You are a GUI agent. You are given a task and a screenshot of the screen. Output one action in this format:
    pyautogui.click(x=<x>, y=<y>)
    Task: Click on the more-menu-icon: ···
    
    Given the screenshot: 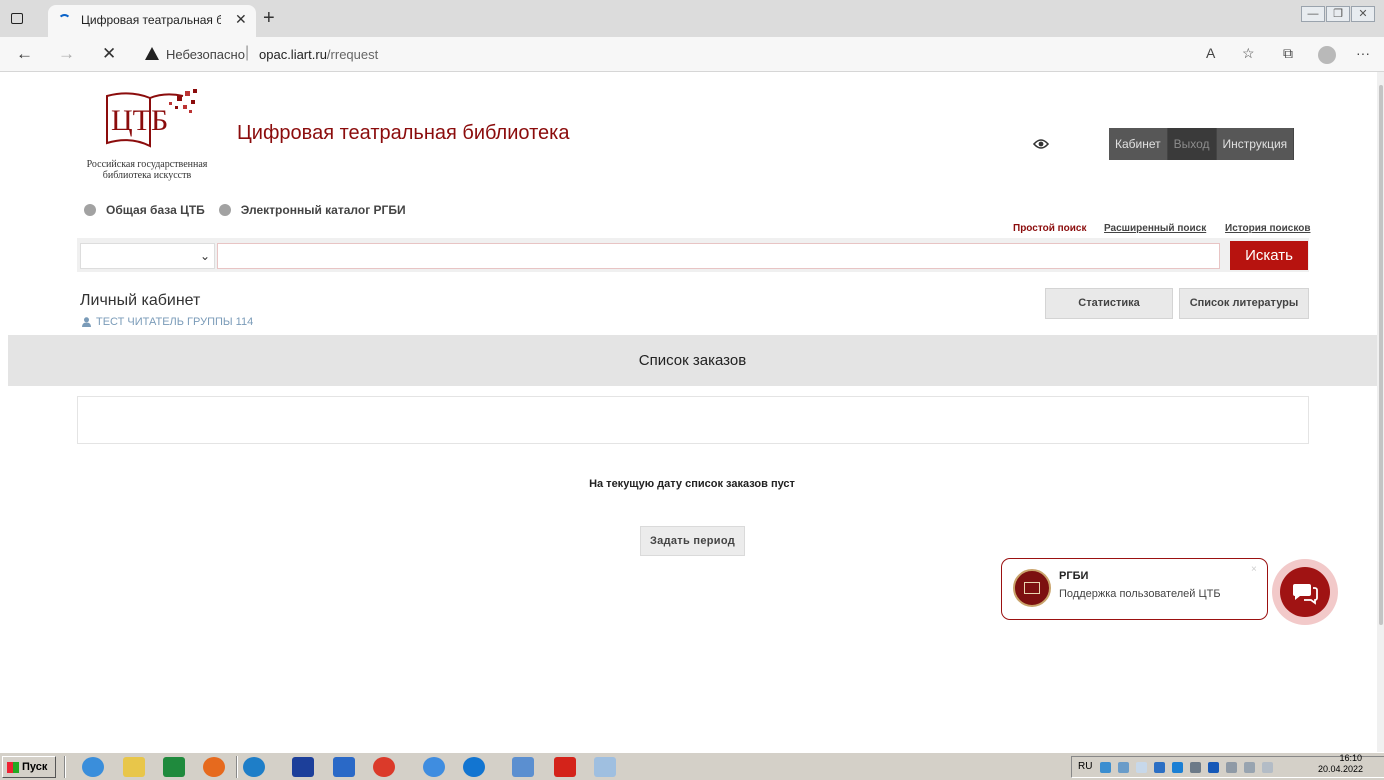 What is the action you would take?
    pyautogui.click(x=1363, y=53)
    